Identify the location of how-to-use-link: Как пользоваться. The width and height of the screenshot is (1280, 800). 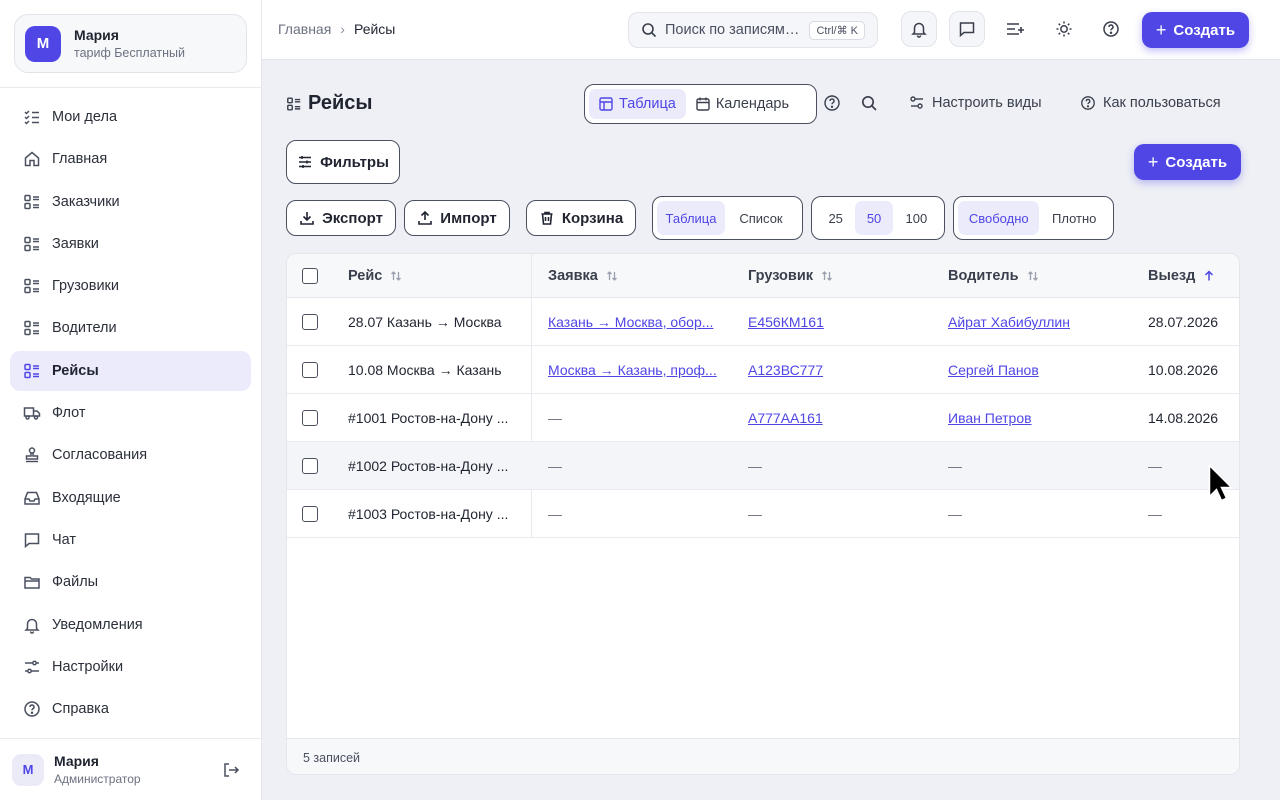
(1150, 103).